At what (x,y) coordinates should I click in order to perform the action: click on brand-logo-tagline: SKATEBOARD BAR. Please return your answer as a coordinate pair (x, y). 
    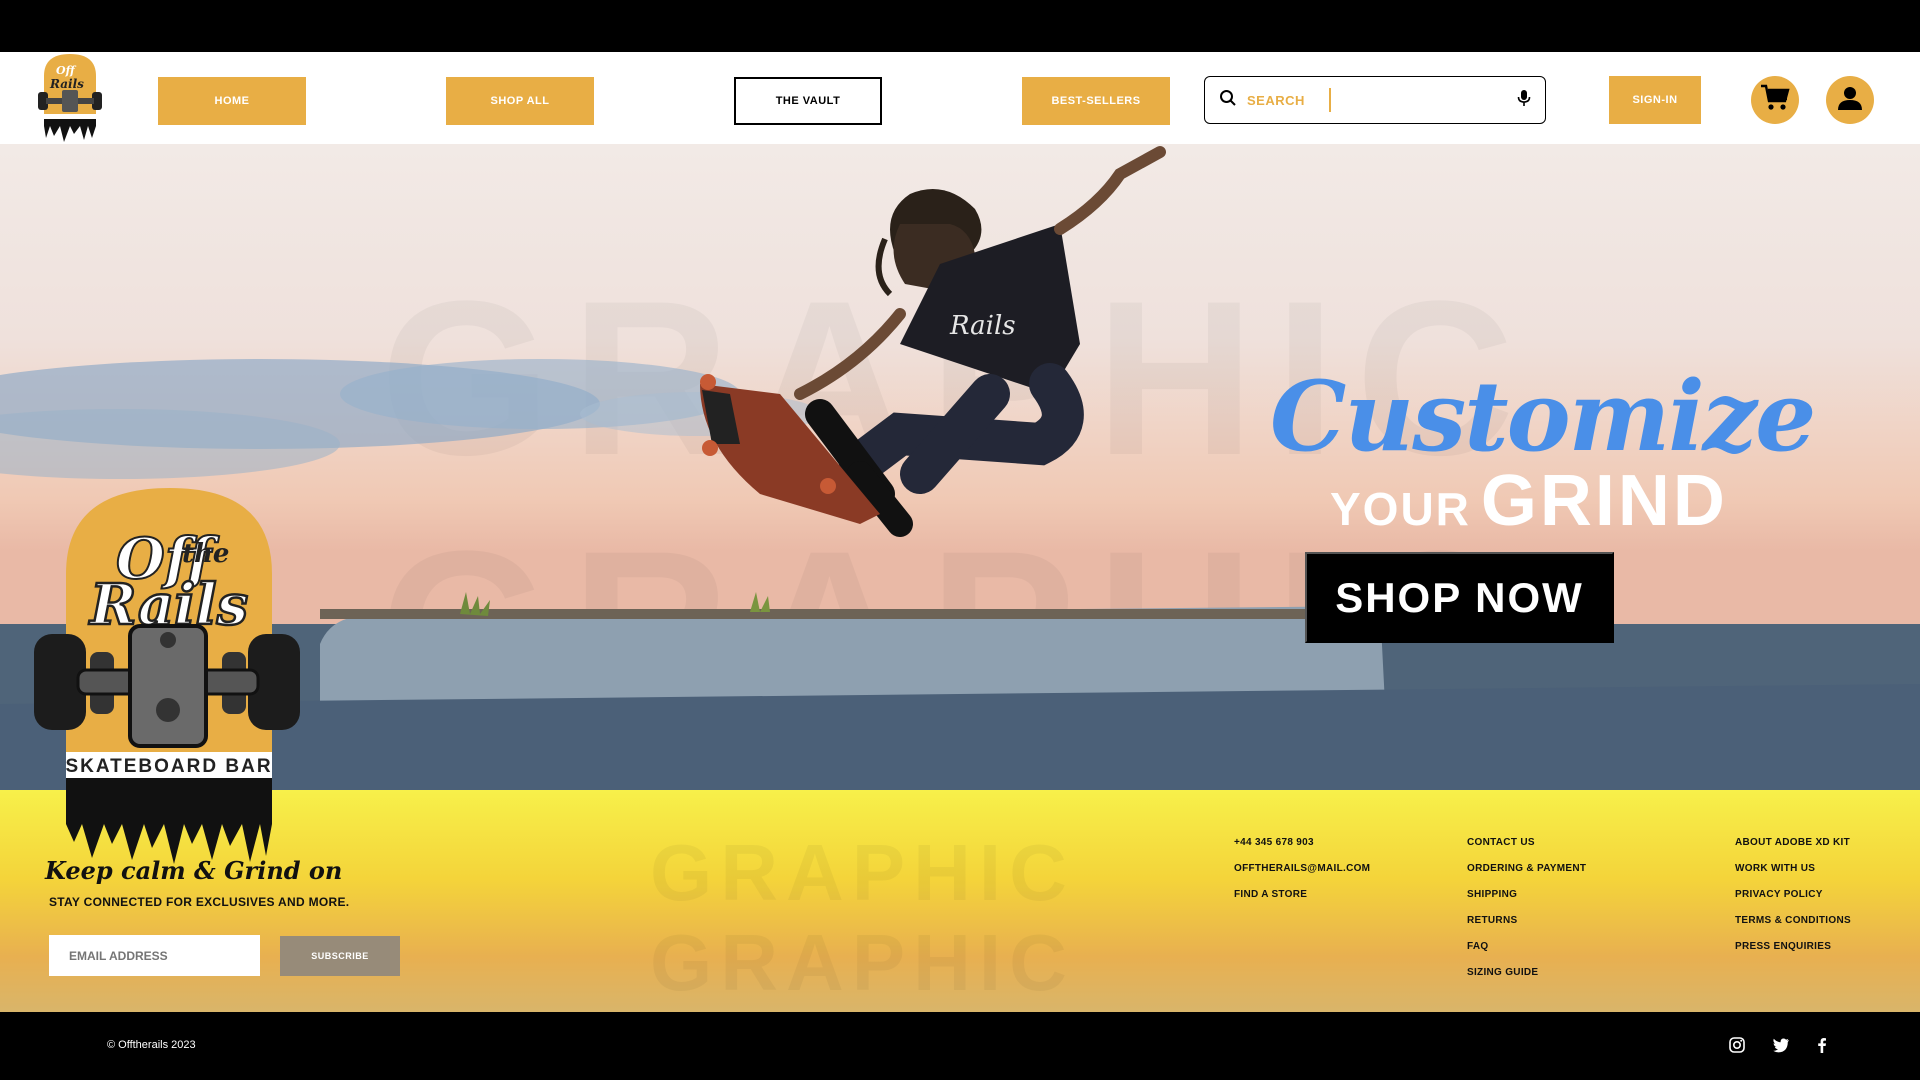
    Looking at the image, I should click on (168, 766).